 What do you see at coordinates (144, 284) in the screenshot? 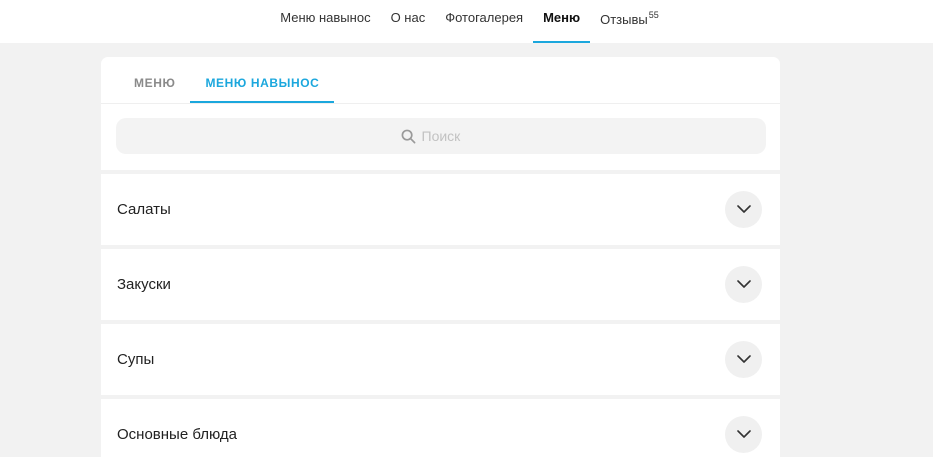
I see `section-title: Закуски` at bounding box center [144, 284].